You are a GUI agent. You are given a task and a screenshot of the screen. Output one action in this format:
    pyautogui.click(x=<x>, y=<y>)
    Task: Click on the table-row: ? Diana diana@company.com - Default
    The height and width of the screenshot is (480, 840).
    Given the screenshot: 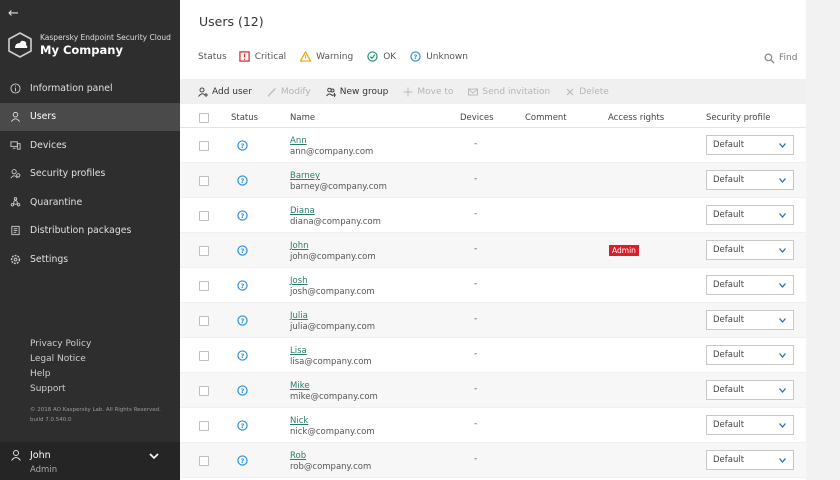 What is the action you would take?
    pyautogui.click(x=493, y=215)
    